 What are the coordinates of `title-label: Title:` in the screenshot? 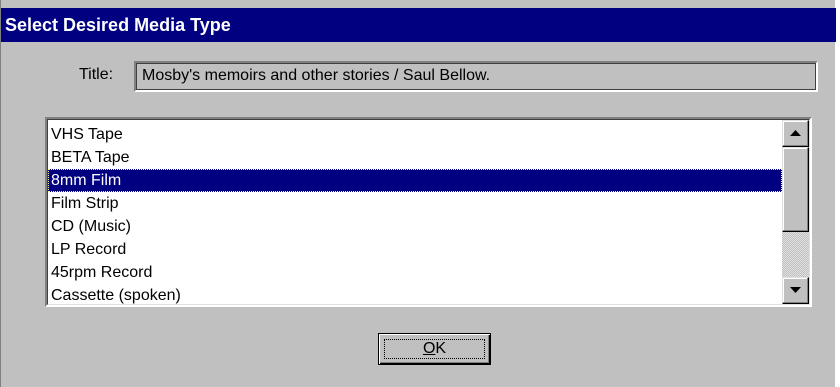 It's located at (96, 74).